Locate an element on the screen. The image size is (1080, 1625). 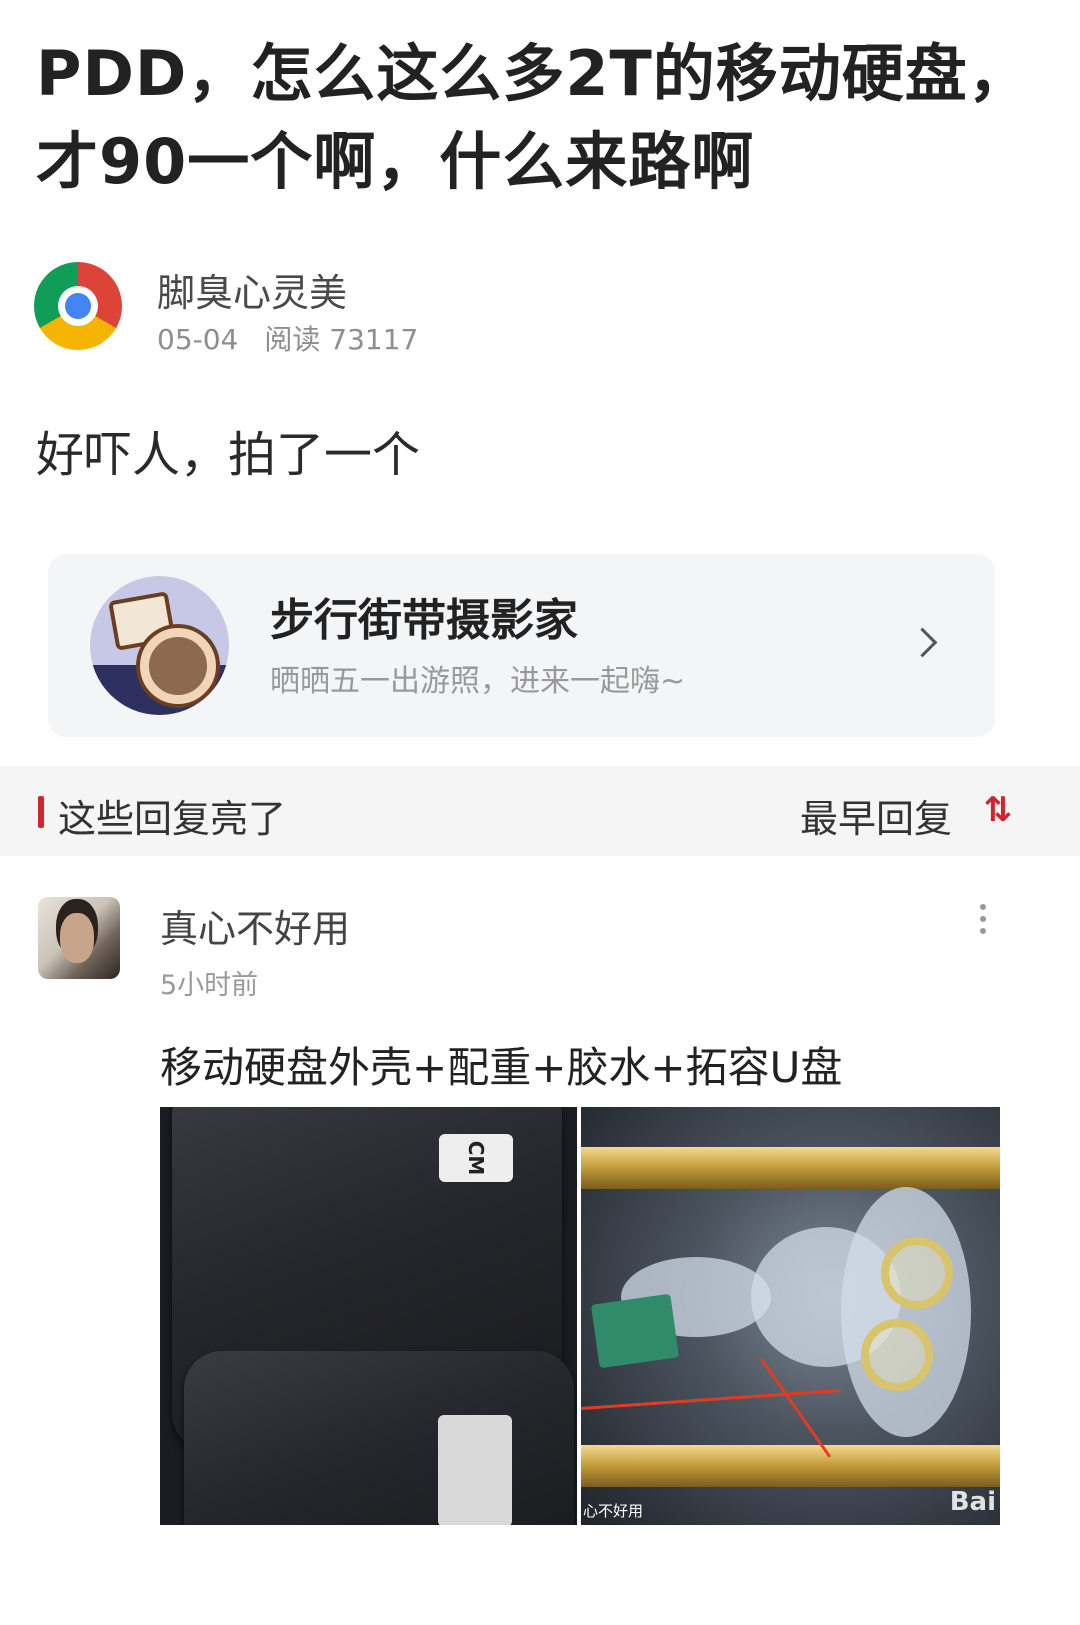
image-watermark-right: Bai is located at coordinates (972, 1502).